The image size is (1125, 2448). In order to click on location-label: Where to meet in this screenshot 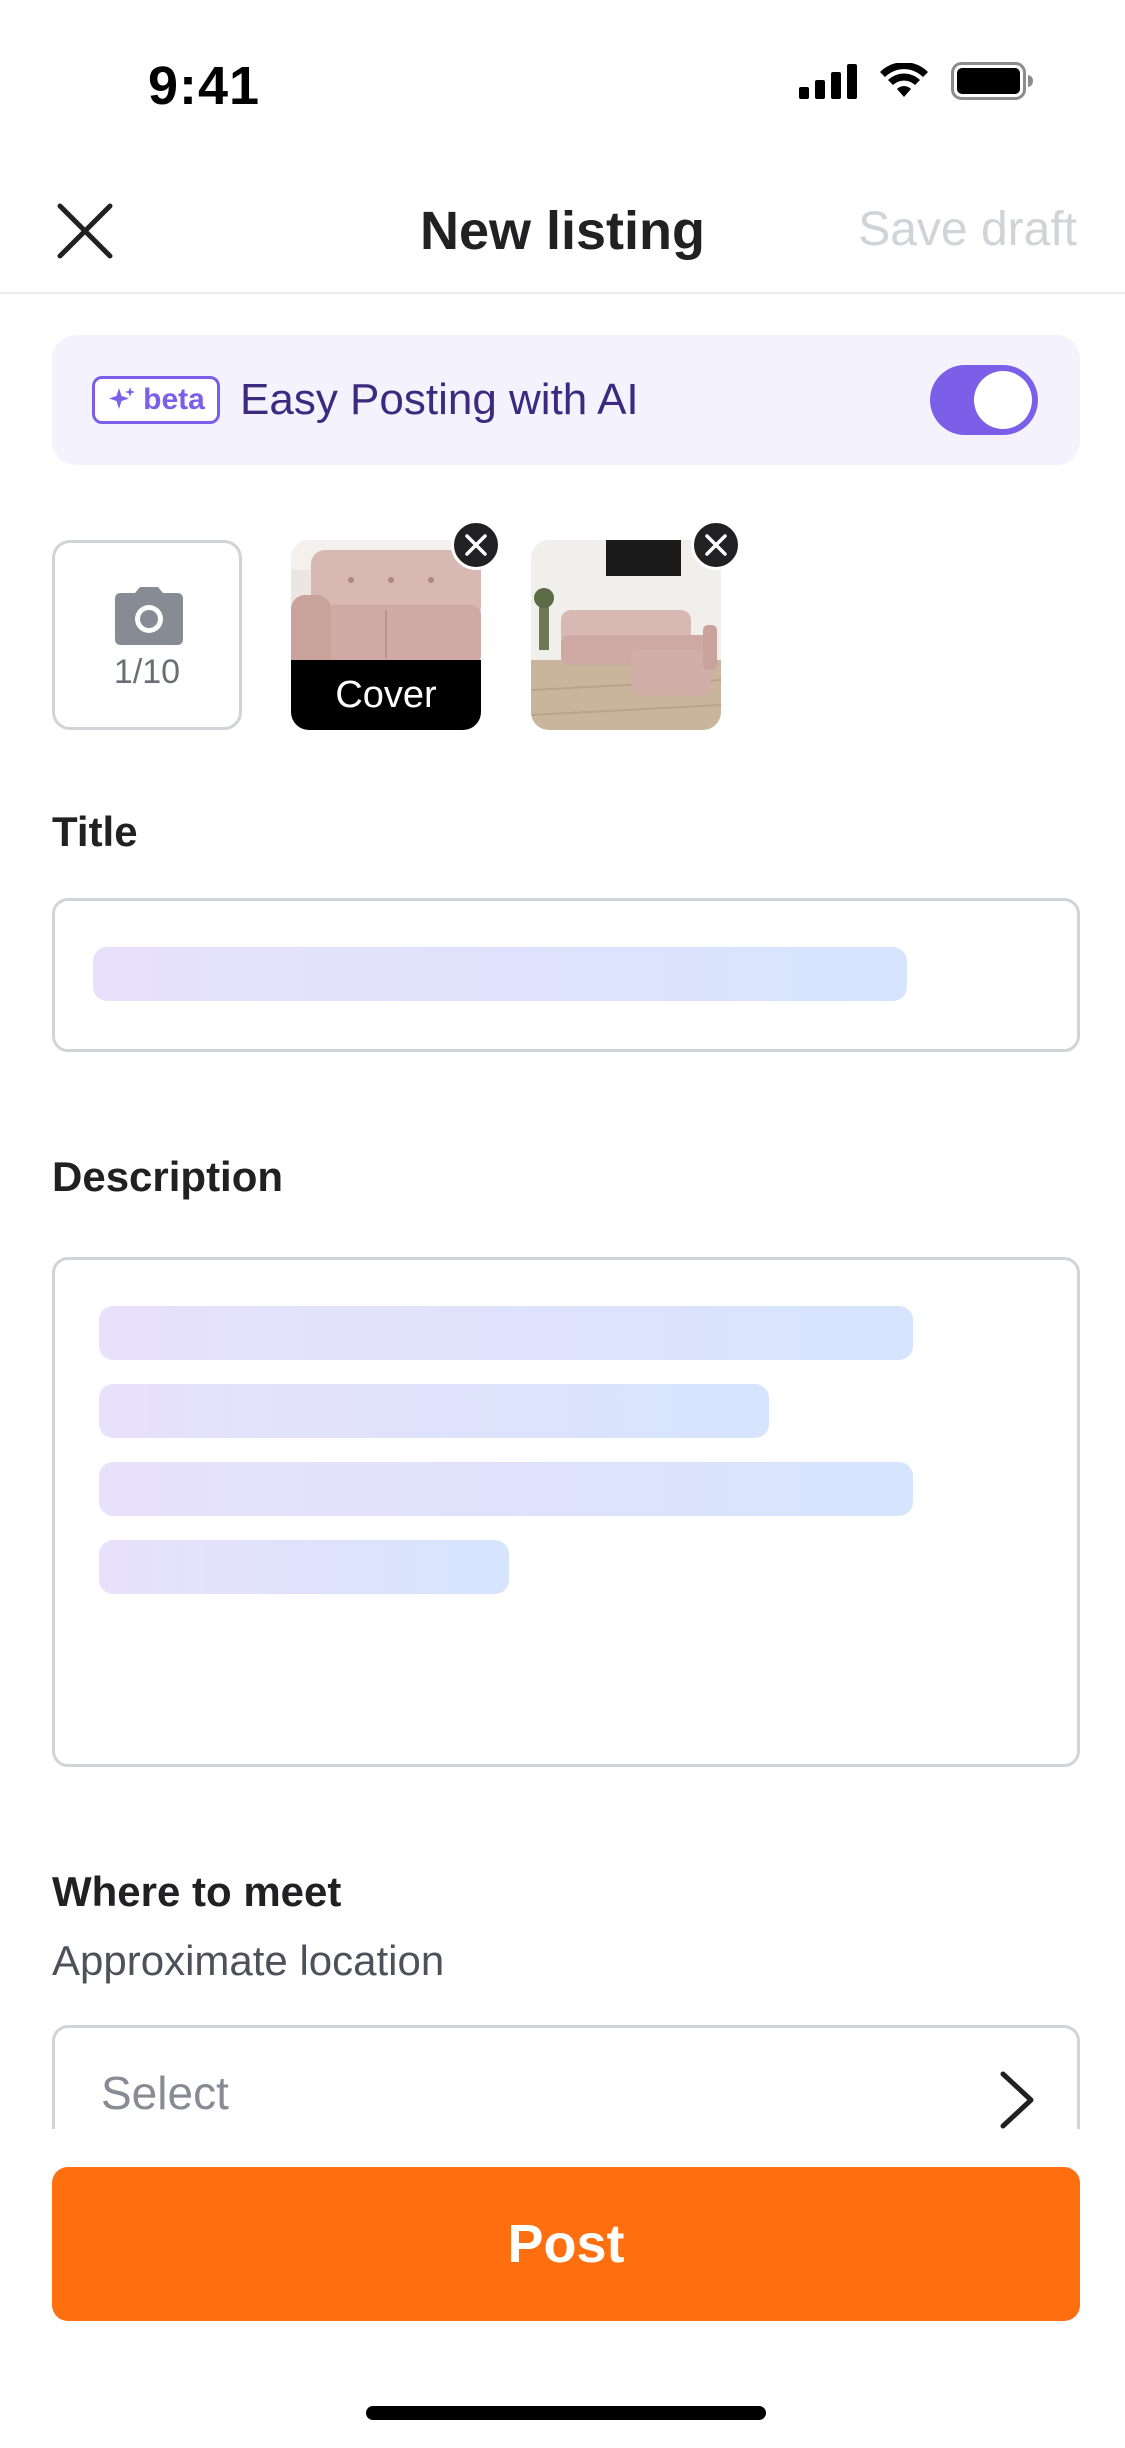, I will do `click(197, 1891)`.